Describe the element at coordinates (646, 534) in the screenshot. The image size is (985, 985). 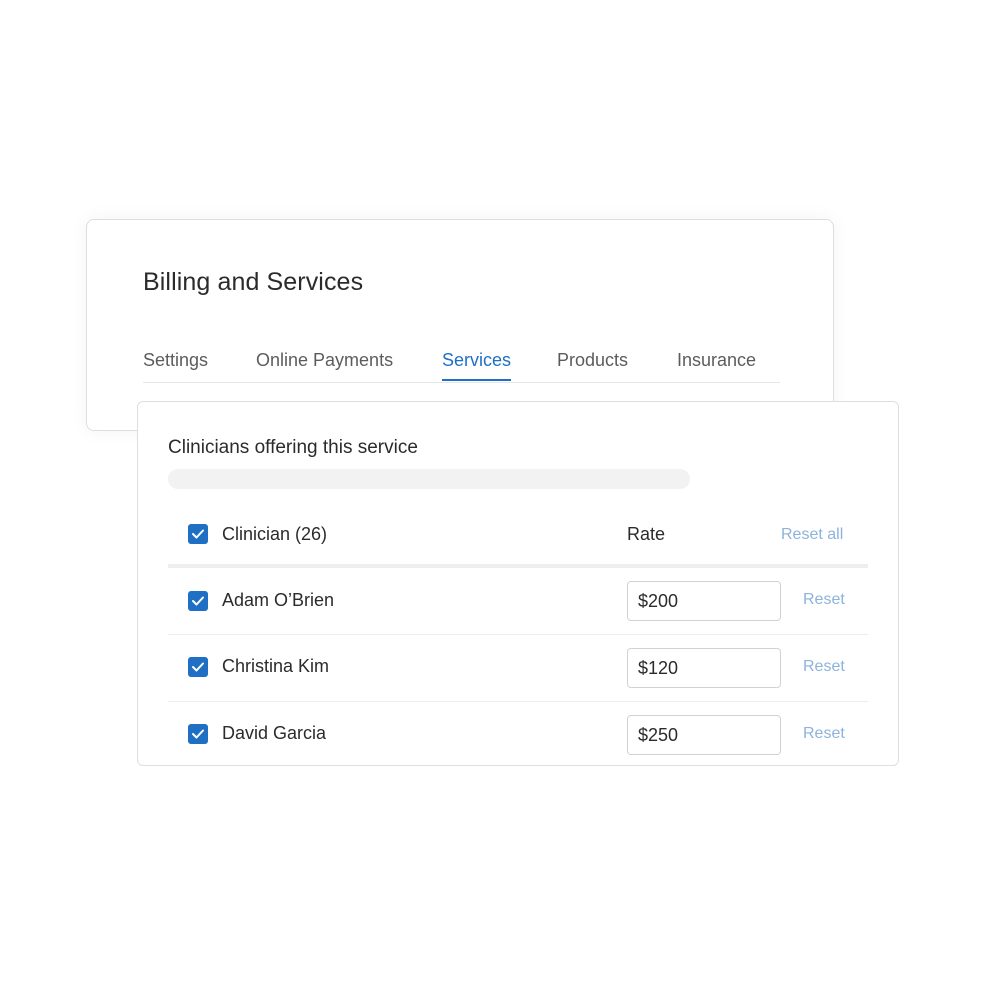
I see `rate-column-header: Rate` at that location.